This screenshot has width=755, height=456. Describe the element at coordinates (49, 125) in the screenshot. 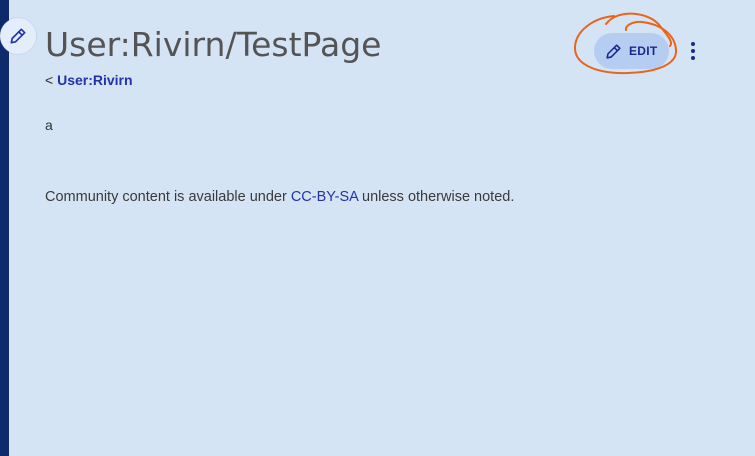

I see `page-content: a` at that location.